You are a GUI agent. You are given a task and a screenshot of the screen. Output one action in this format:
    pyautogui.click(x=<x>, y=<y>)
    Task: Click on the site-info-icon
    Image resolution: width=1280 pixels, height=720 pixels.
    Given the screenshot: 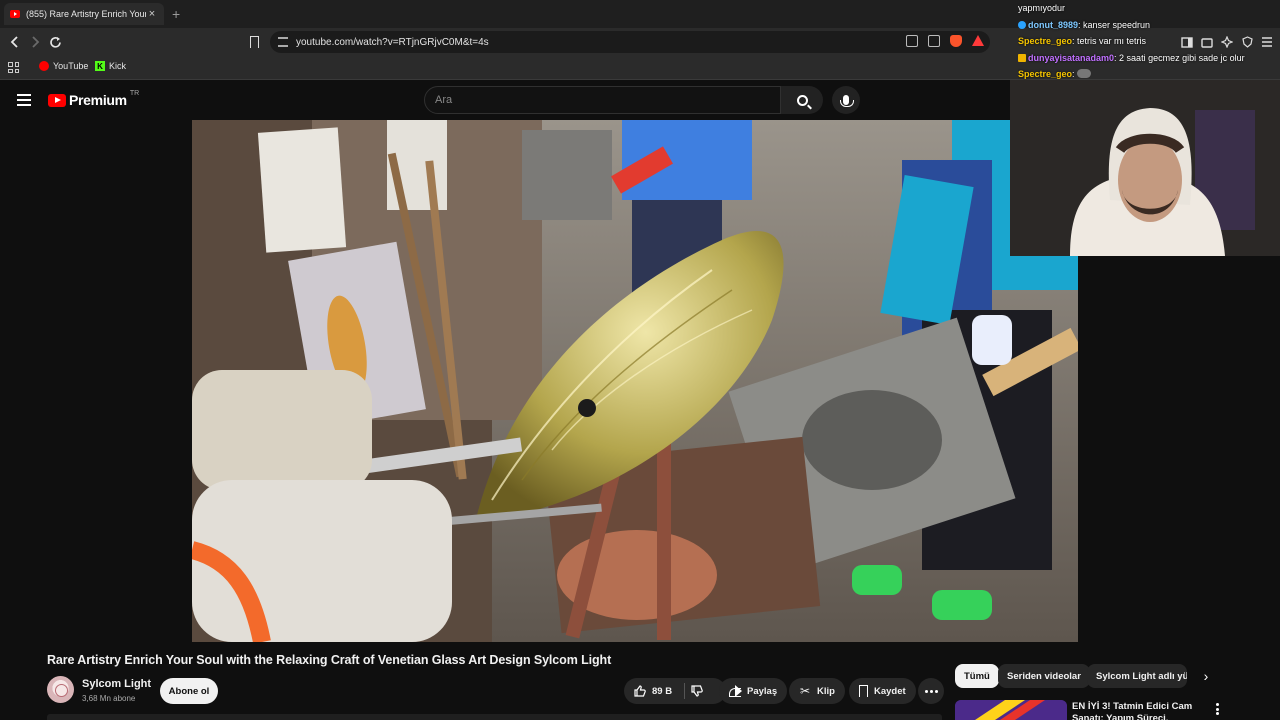 What is the action you would take?
    pyautogui.click(x=283, y=42)
    